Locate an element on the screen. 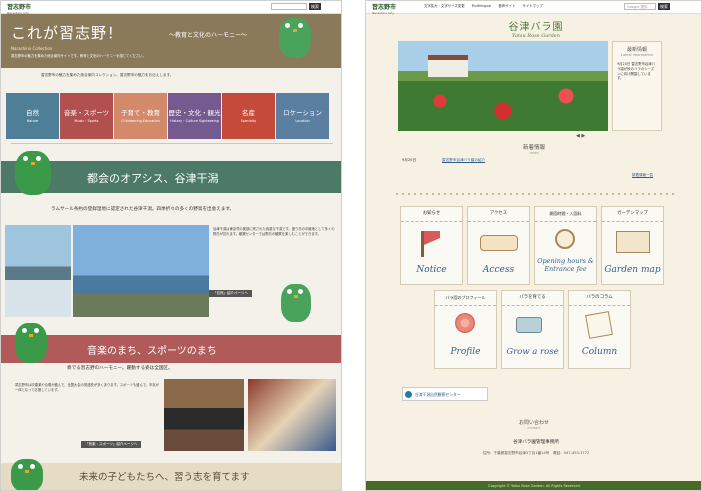  photo-birds is located at coordinates (38, 271).